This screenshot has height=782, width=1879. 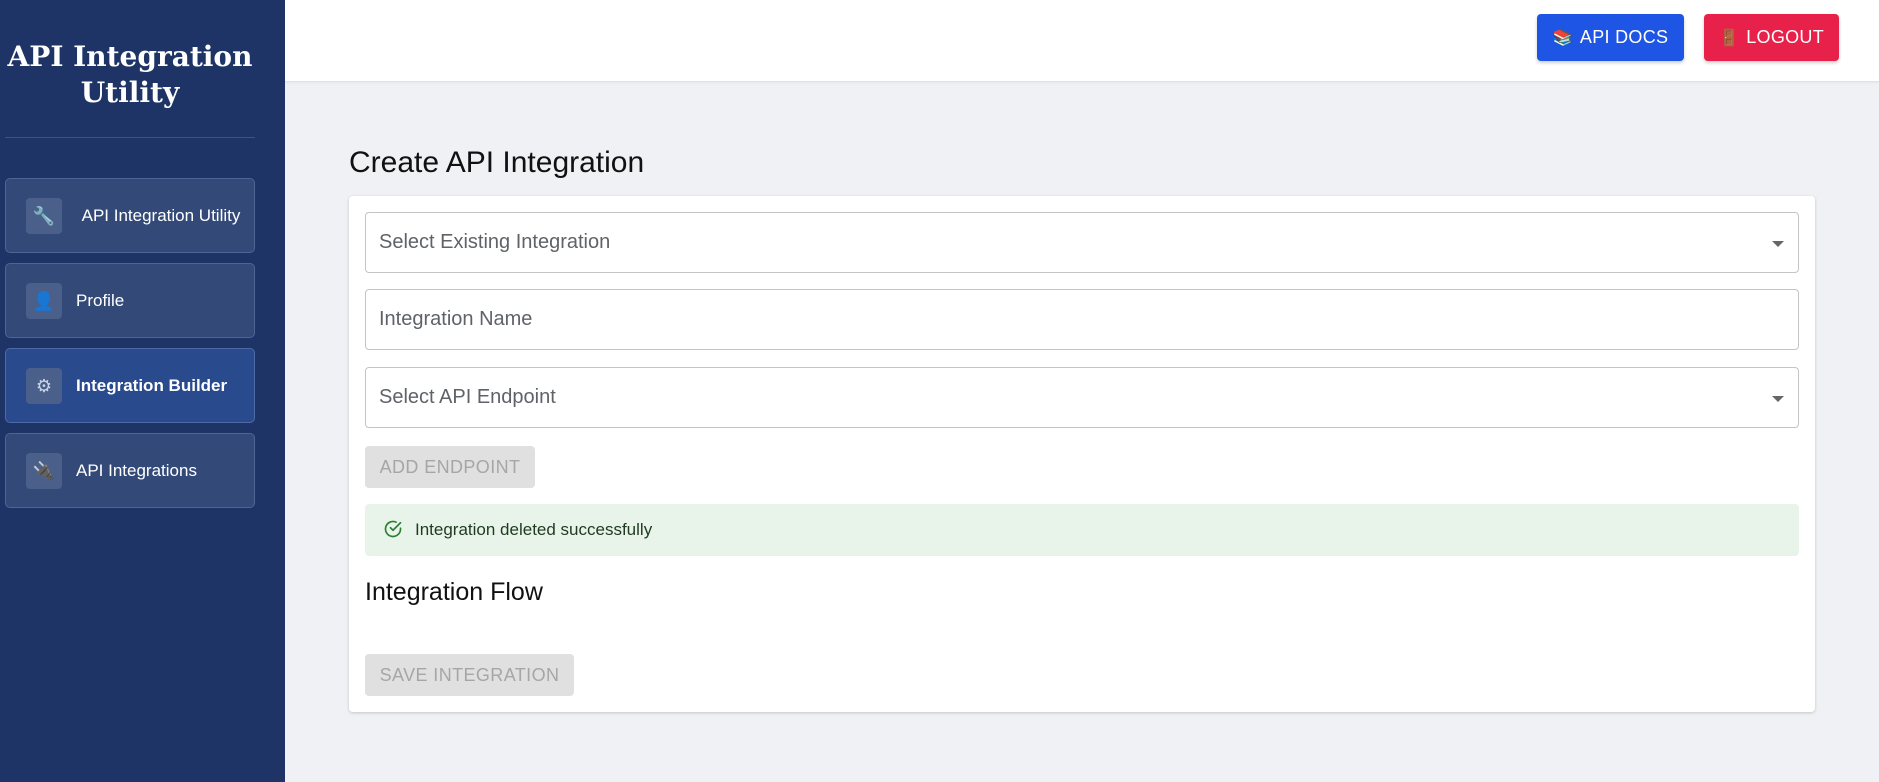 I want to click on plug-icon: 🔌, so click(x=44, y=471).